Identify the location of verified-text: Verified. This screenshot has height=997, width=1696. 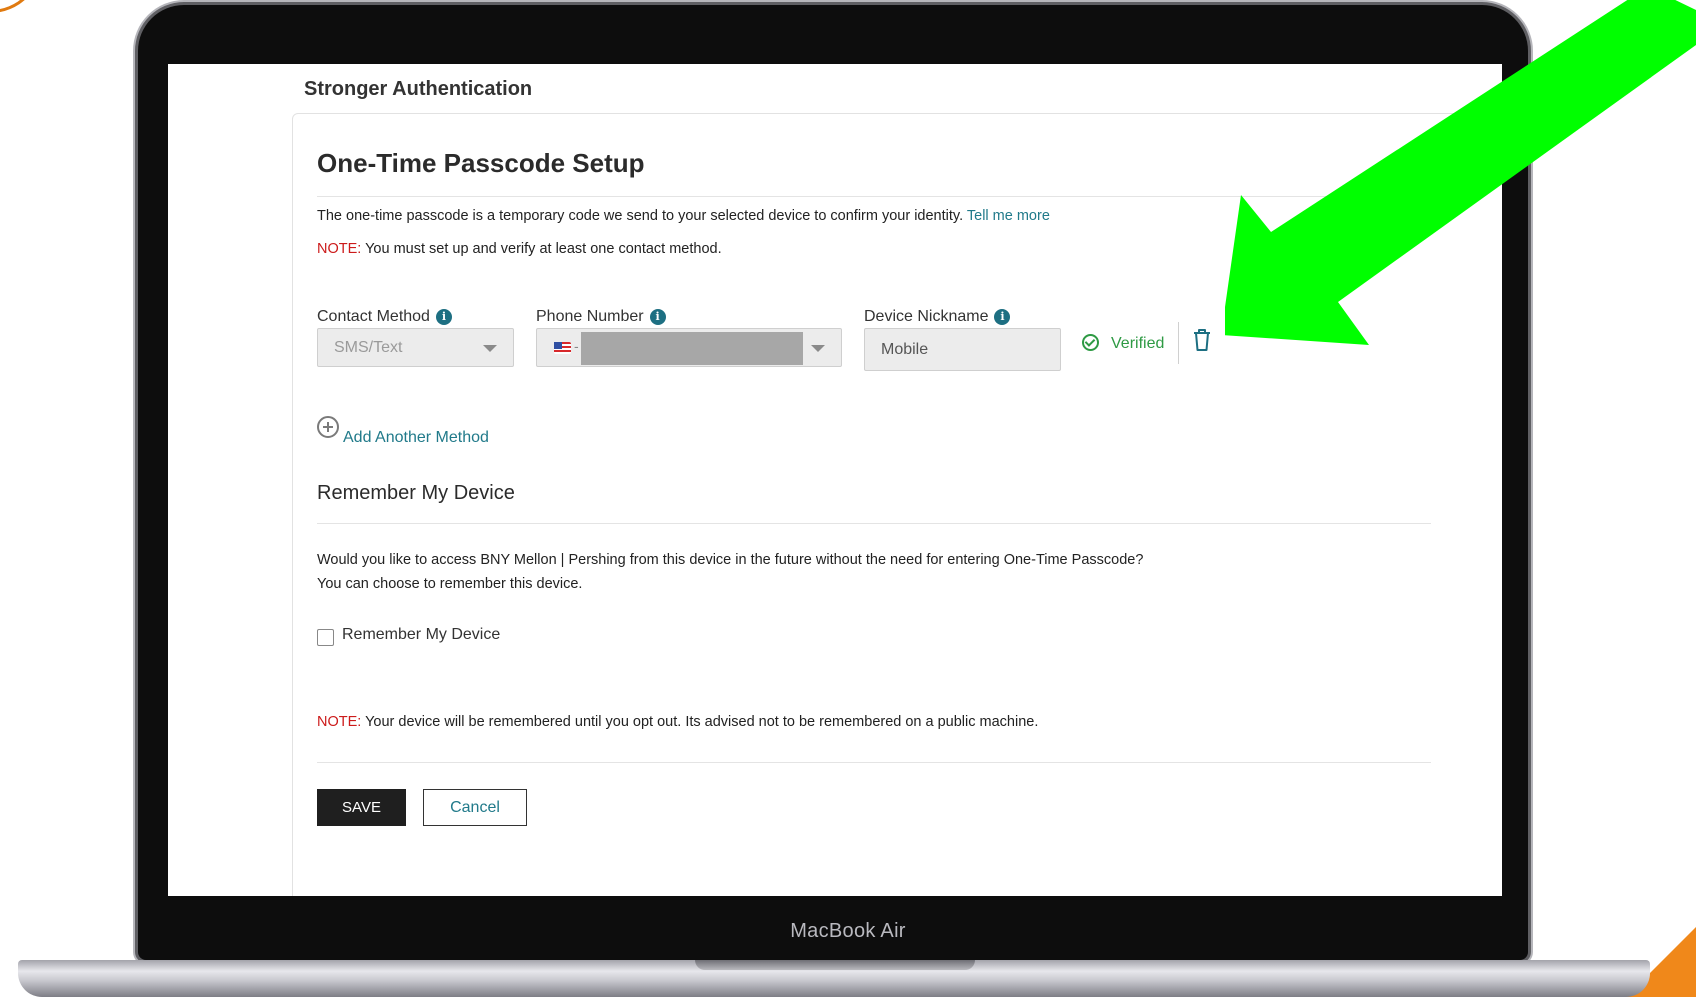
(1138, 343).